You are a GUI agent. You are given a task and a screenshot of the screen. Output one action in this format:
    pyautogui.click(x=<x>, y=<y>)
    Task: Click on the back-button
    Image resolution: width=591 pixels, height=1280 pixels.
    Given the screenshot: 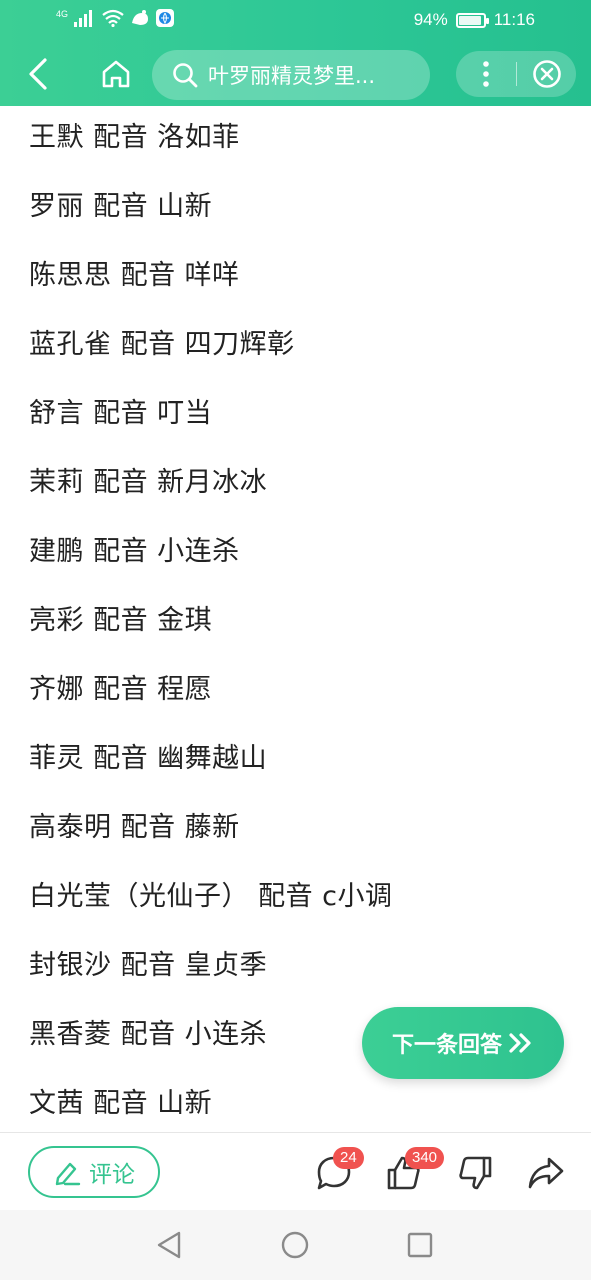 What is the action you would take?
    pyautogui.click(x=38, y=74)
    